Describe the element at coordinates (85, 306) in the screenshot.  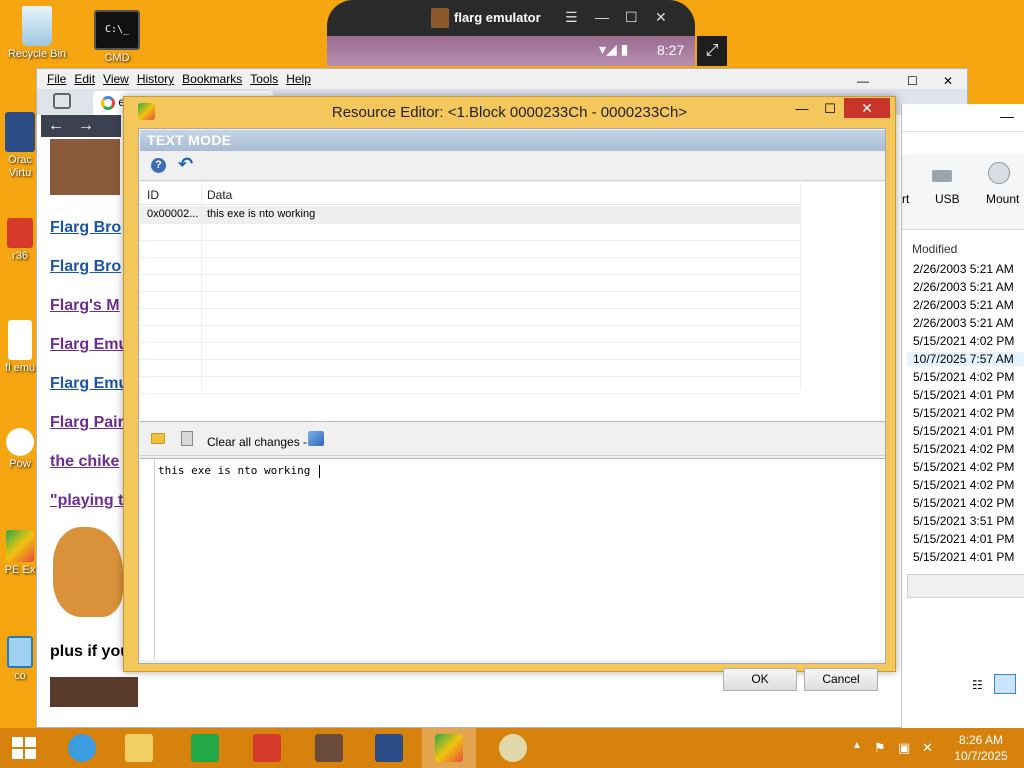
I see `link-flargs-m: Flarg's M` at that location.